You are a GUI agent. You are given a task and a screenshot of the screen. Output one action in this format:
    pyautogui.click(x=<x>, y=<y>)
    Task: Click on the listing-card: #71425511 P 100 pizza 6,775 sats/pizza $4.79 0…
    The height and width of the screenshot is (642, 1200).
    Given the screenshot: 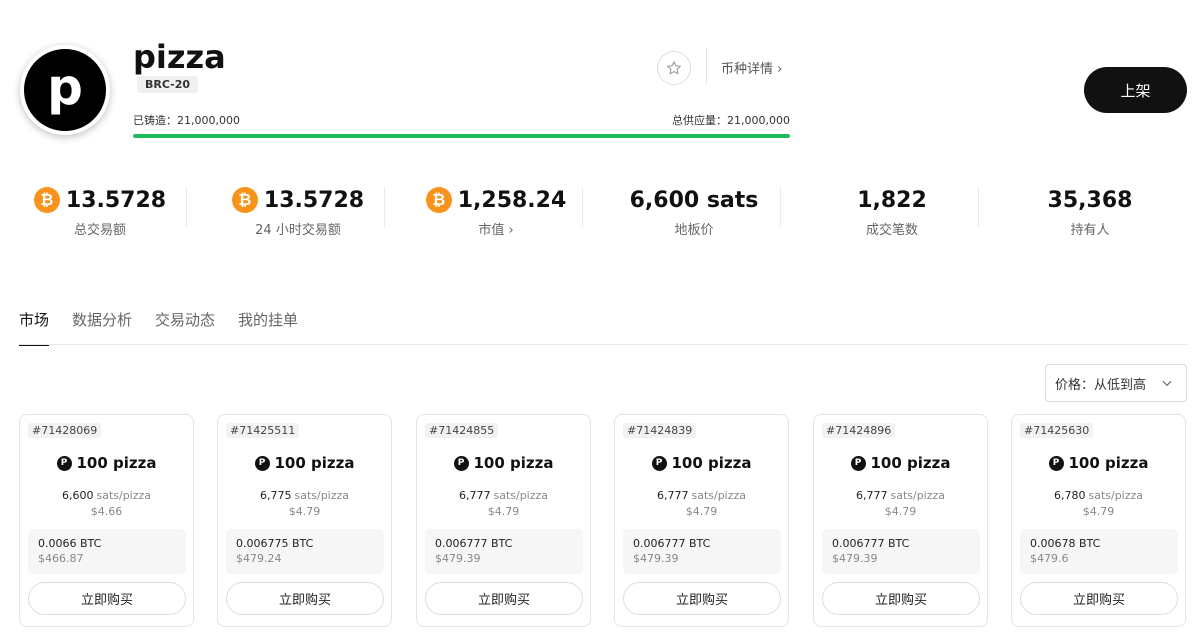 What is the action you would take?
    pyautogui.click(x=304, y=520)
    